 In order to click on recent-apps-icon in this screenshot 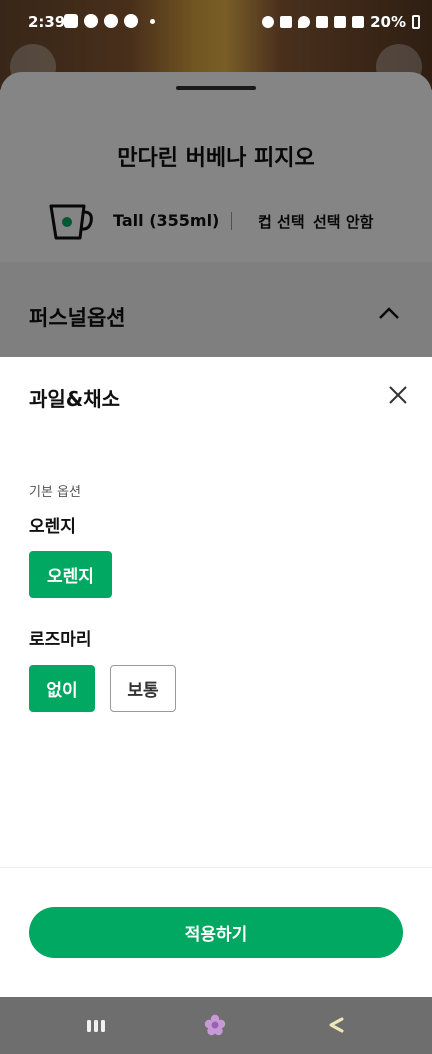, I will do `click(96, 1026)`.